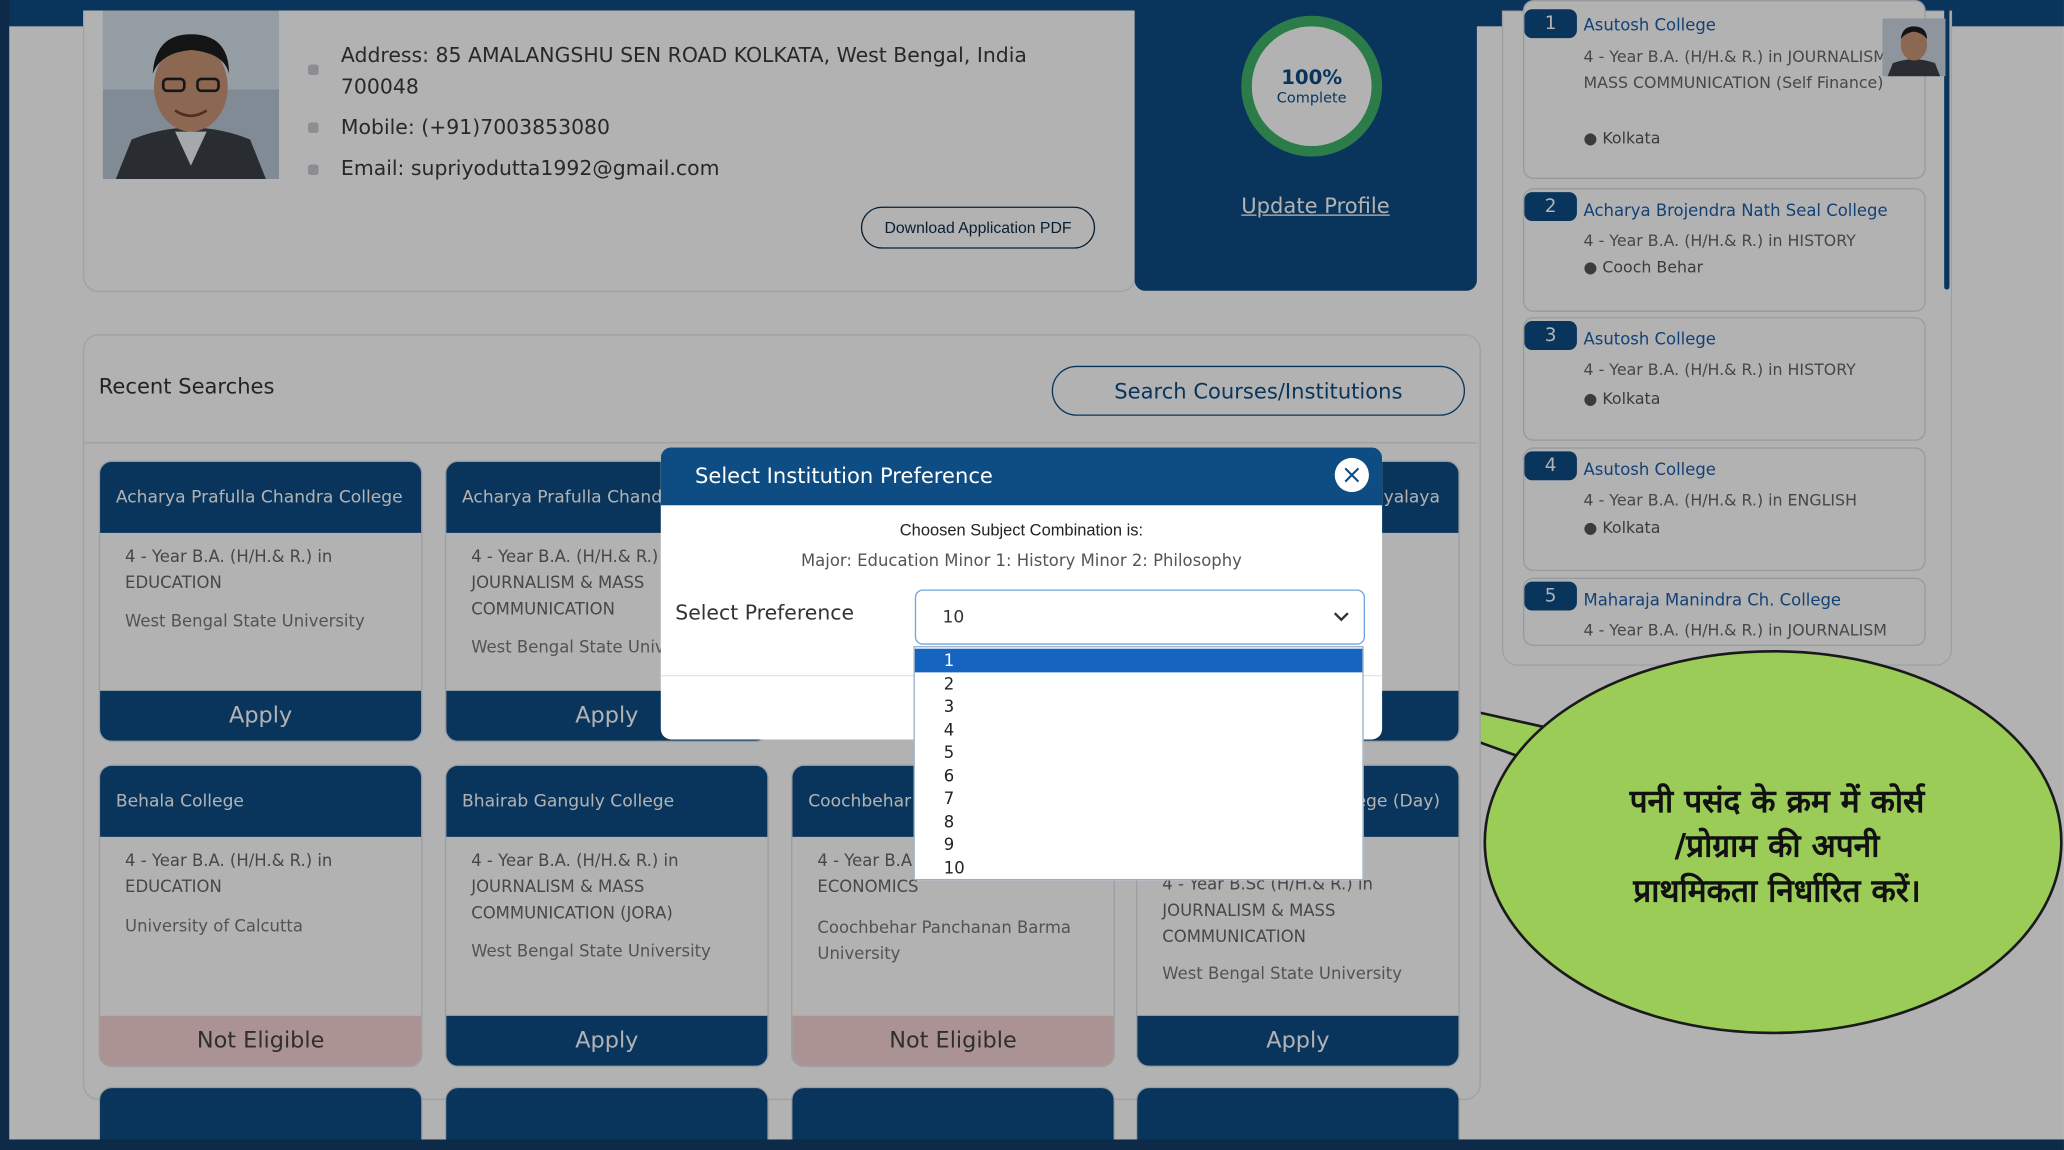 This screenshot has height=1150, width=2064. I want to click on preference-option: 6, so click(1139, 775).